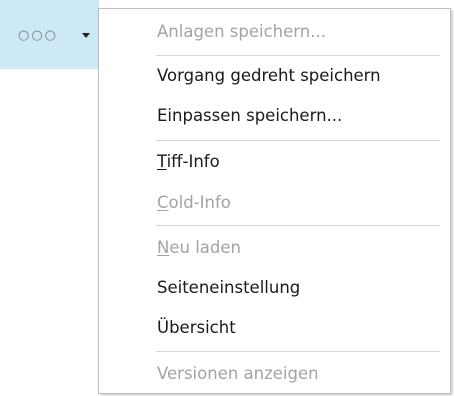 The width and height of the screenshot is (454, 396). I want to click on menu-item-label: old-Info, so click(199, 202).